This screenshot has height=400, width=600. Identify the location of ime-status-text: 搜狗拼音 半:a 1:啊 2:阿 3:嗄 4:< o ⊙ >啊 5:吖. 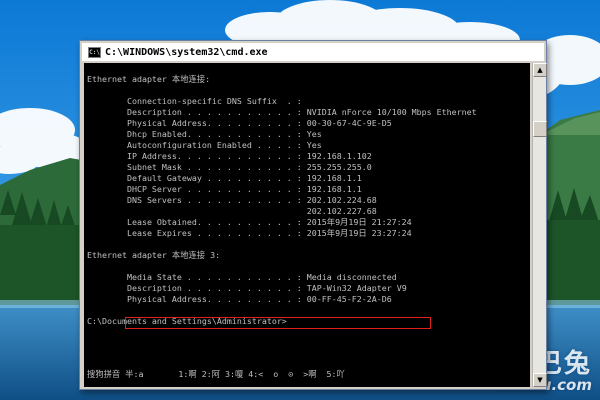
(216, 374).